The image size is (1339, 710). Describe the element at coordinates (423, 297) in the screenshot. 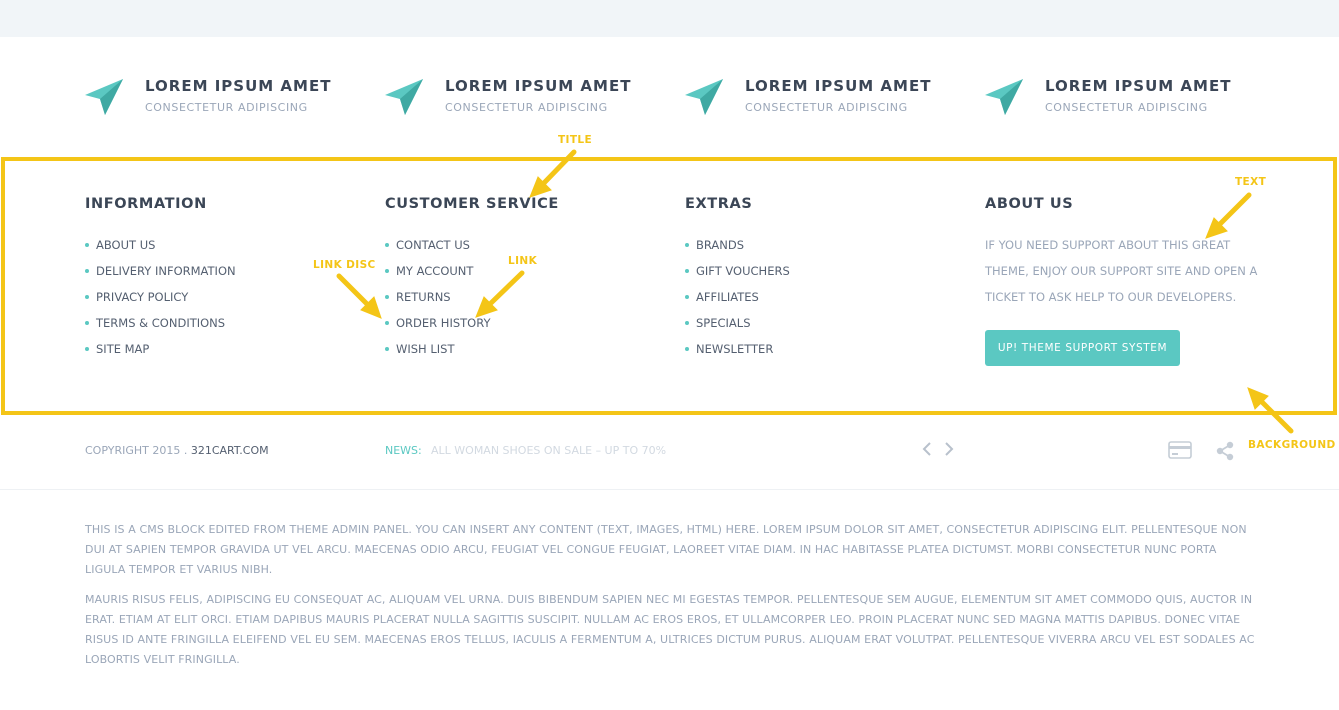

I see `link-label: RETURNS` at that location.